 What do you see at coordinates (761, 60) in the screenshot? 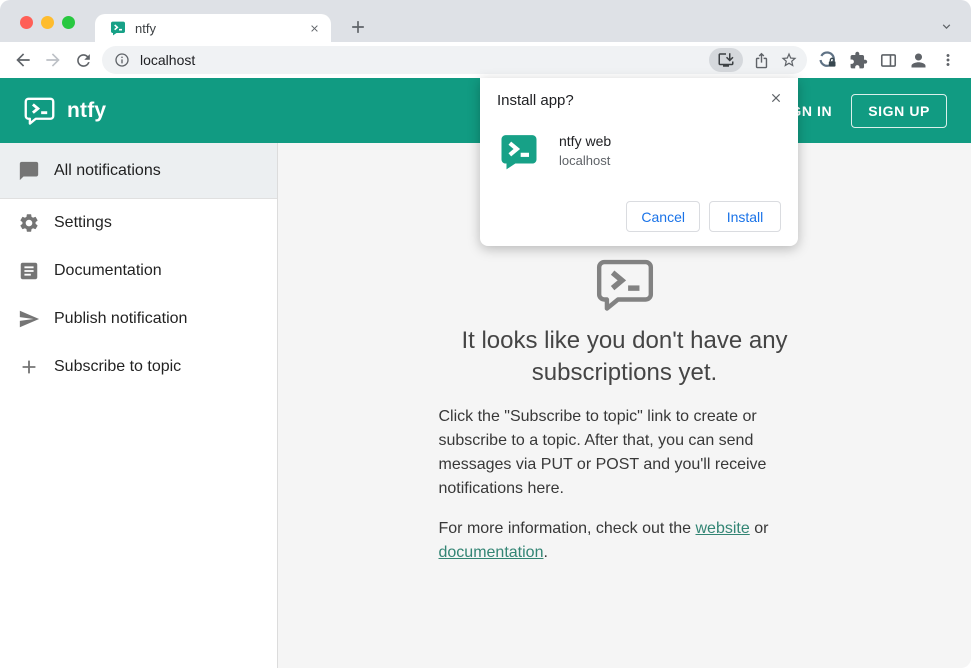
I see `share-icon` at bounding box center [761, 60].